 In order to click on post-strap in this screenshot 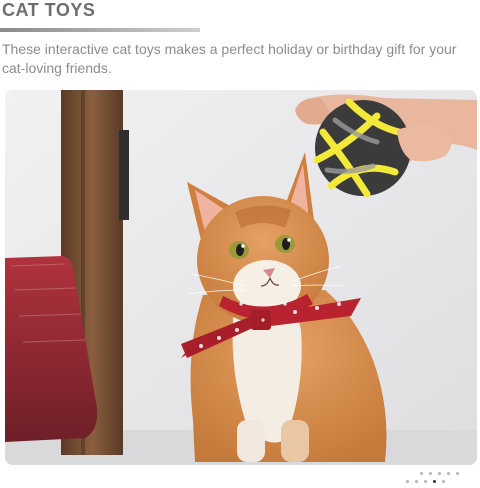, I will do `click(124, 175)`.